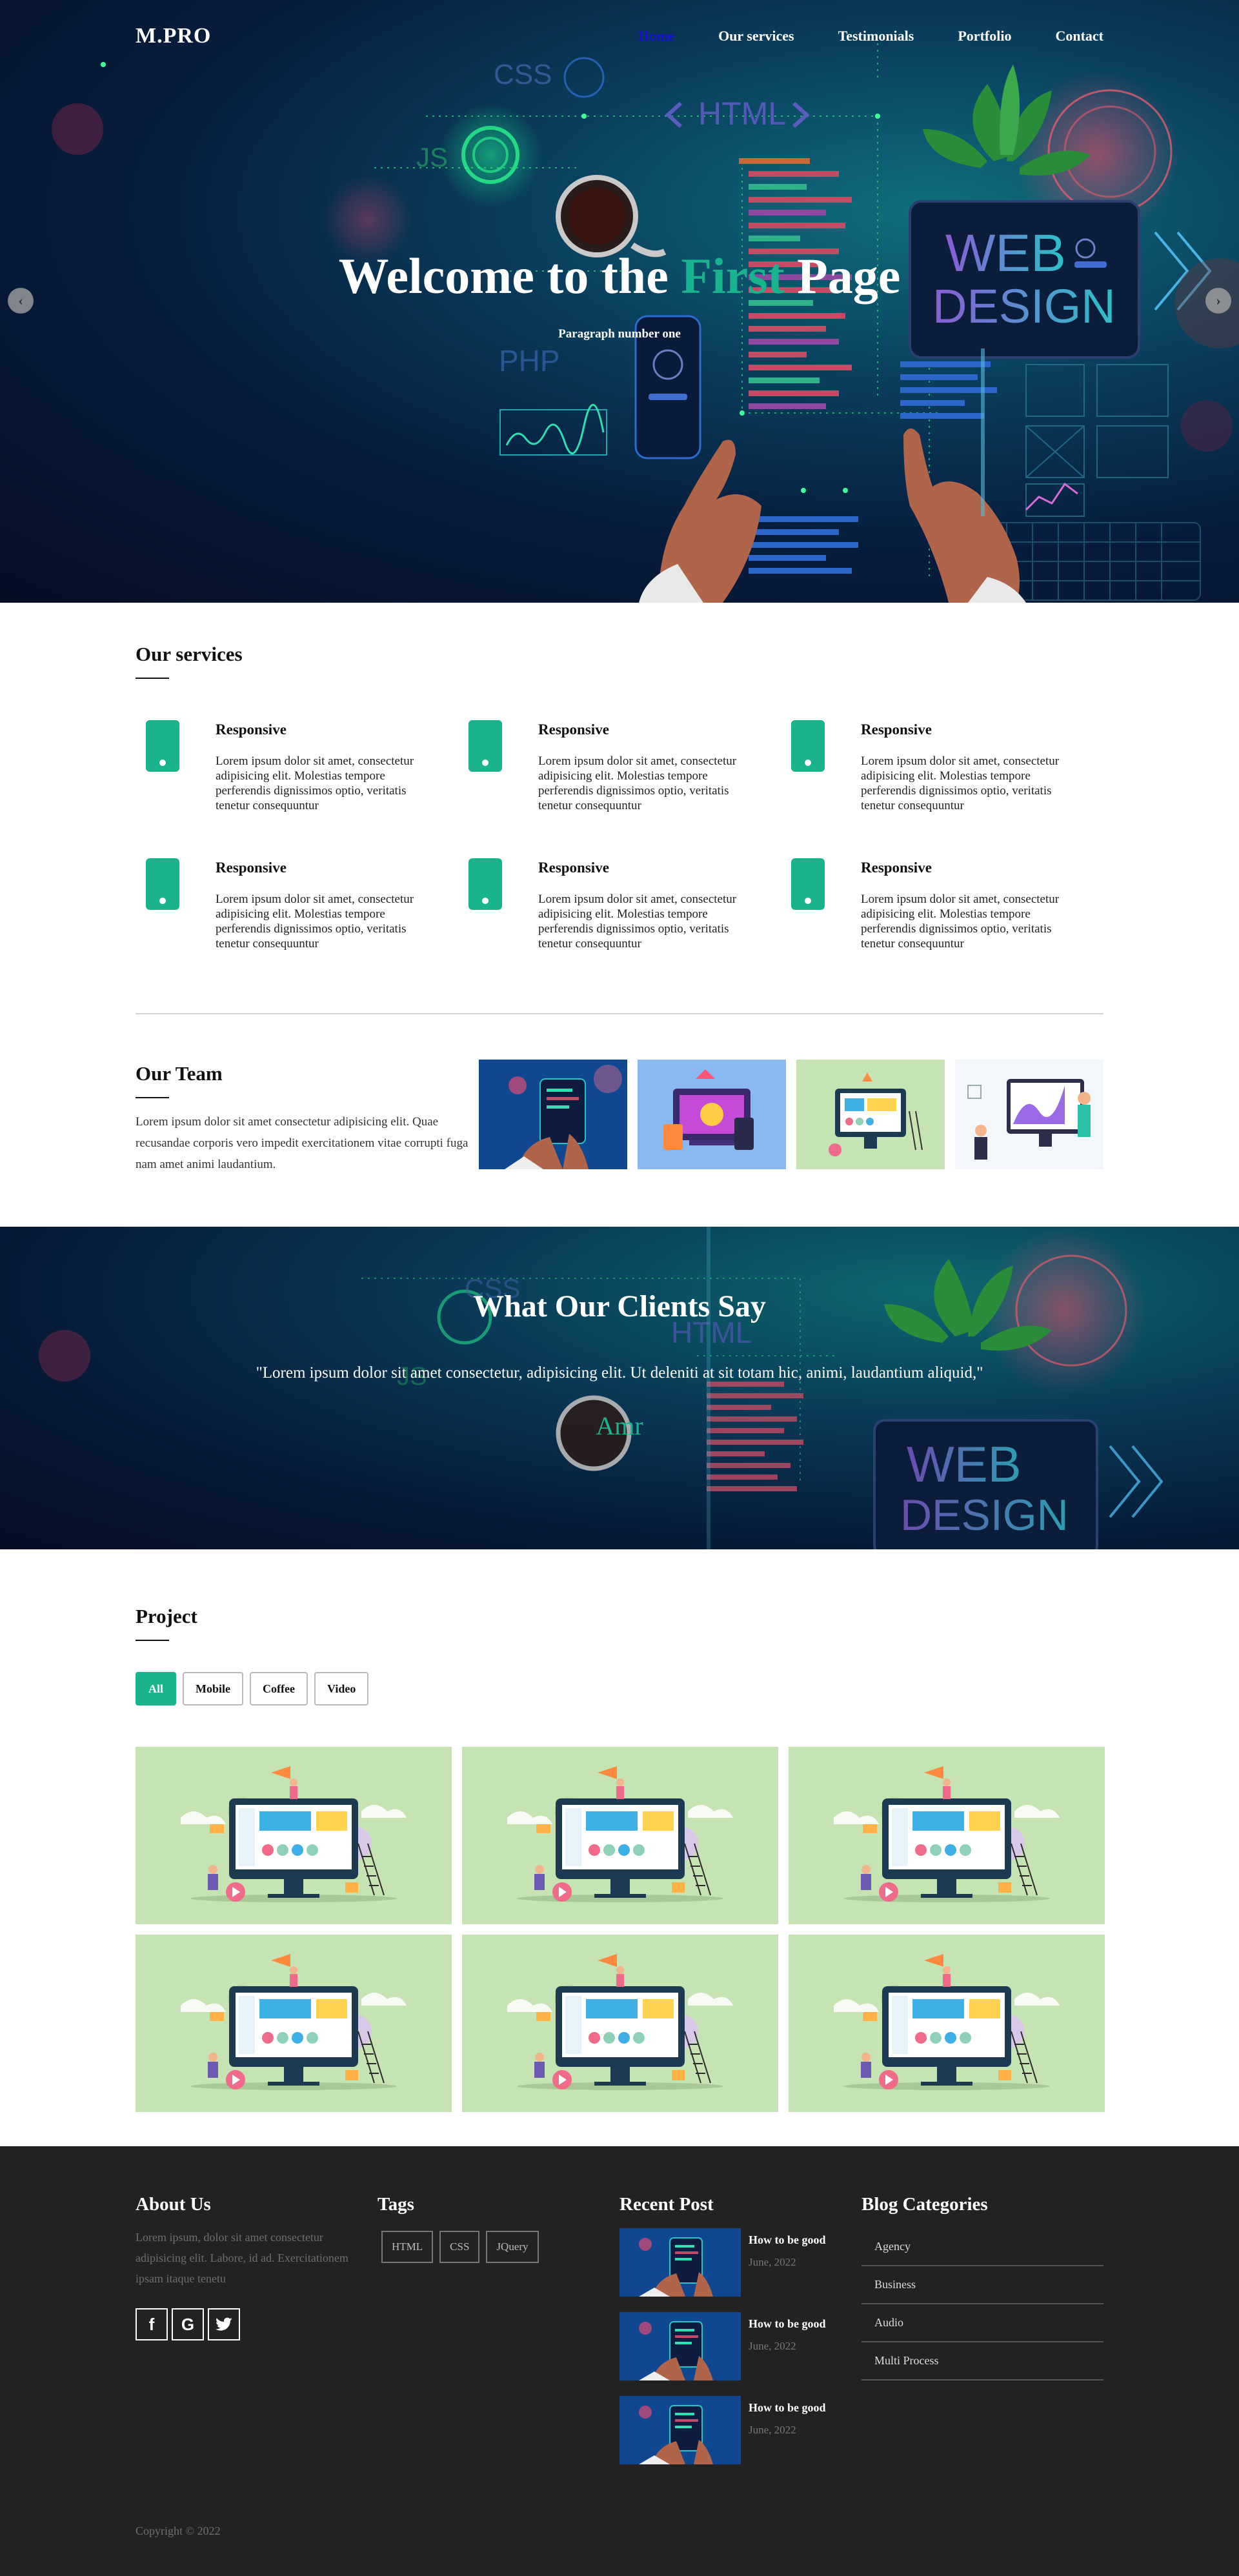  Describe the element at coordinates (178, 2530) in the screenshot. I see `copyright-text: Copyright © 2022` at that location.